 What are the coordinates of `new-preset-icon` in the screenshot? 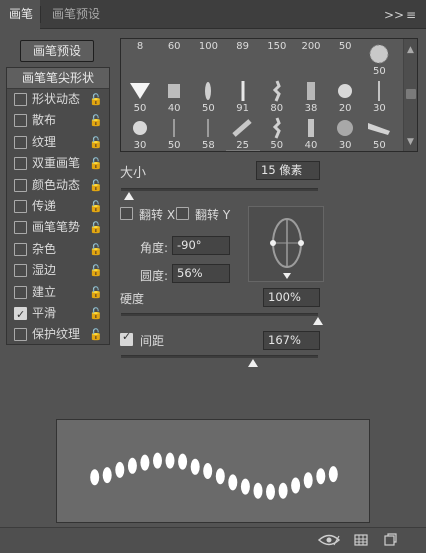 It's located at (390, 541).